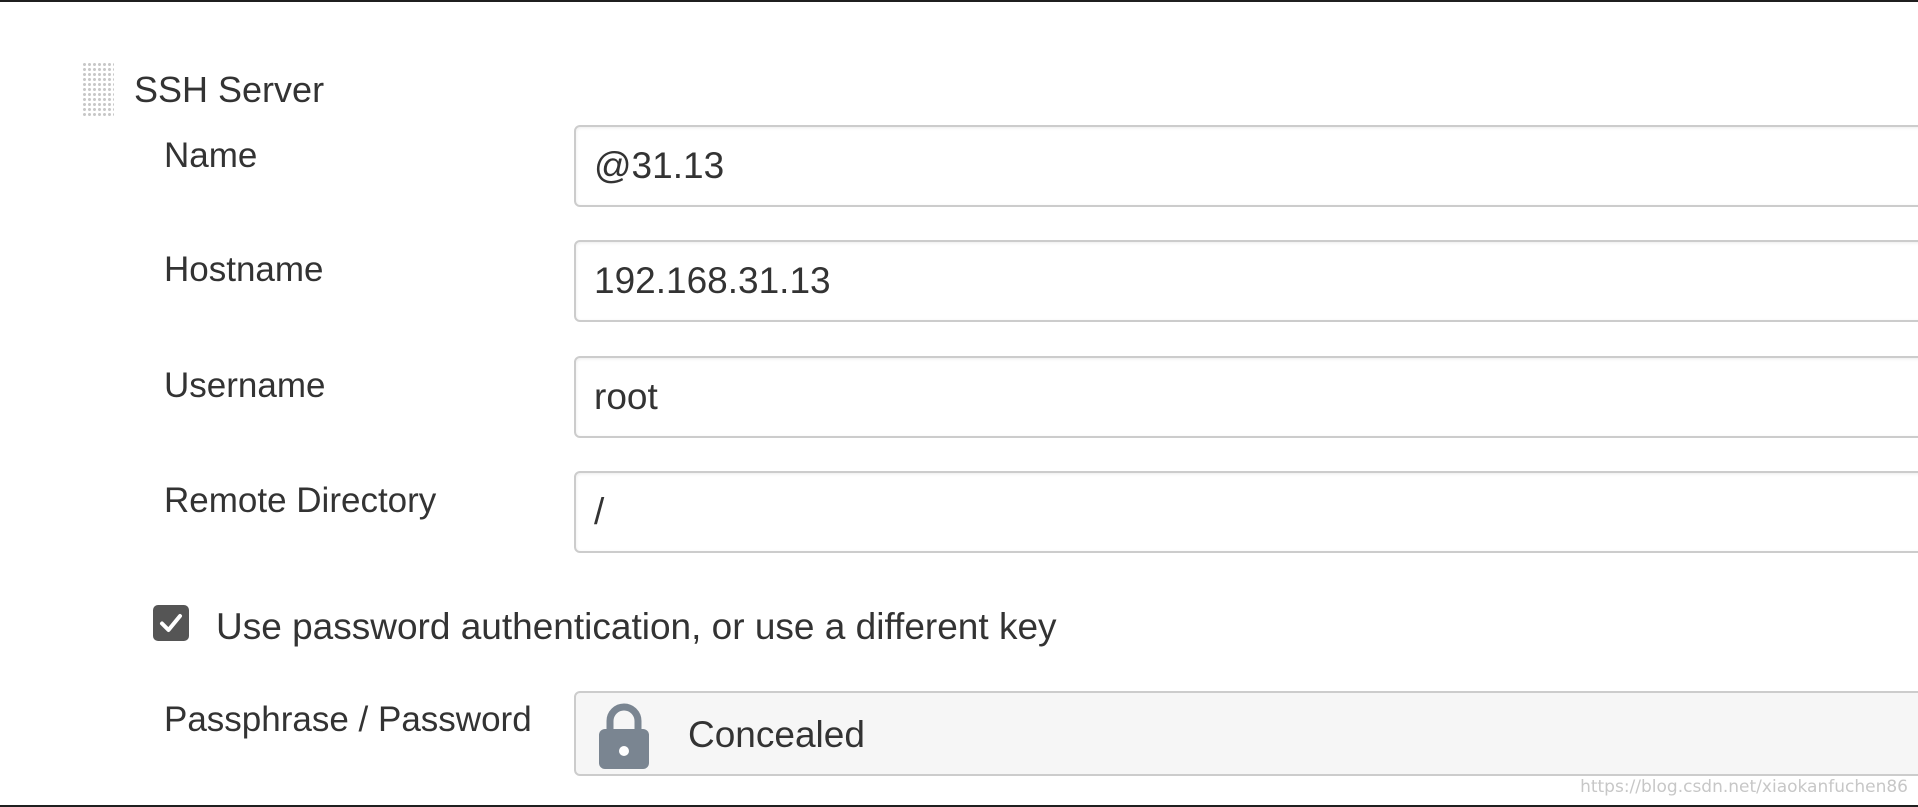 The image size is (1918, 807). What do you see at coordinates (244, 269) in the screenshot?
I see `hostname-label: Hostname` at bounding box center [244, 269].